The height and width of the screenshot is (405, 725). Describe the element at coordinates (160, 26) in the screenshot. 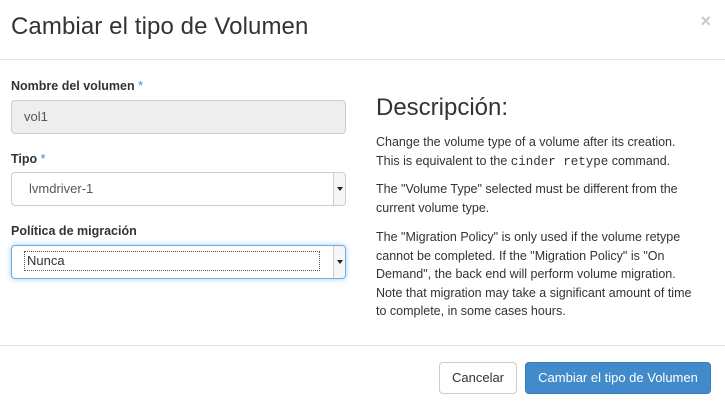

I see `modal-title: Cambiar el tipo de Volumen` at that location.